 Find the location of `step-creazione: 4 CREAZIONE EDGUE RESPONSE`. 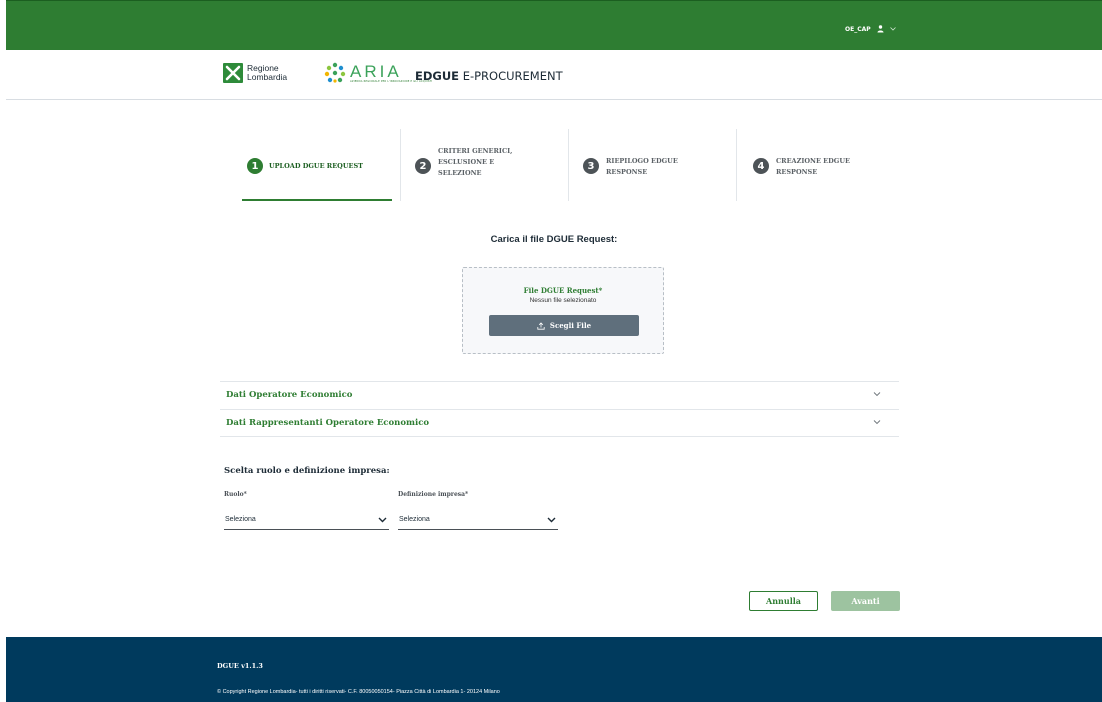

step-creazione: 4 CREAZIONE EDGUE RESPONSE is located at coordinates (821, 165).